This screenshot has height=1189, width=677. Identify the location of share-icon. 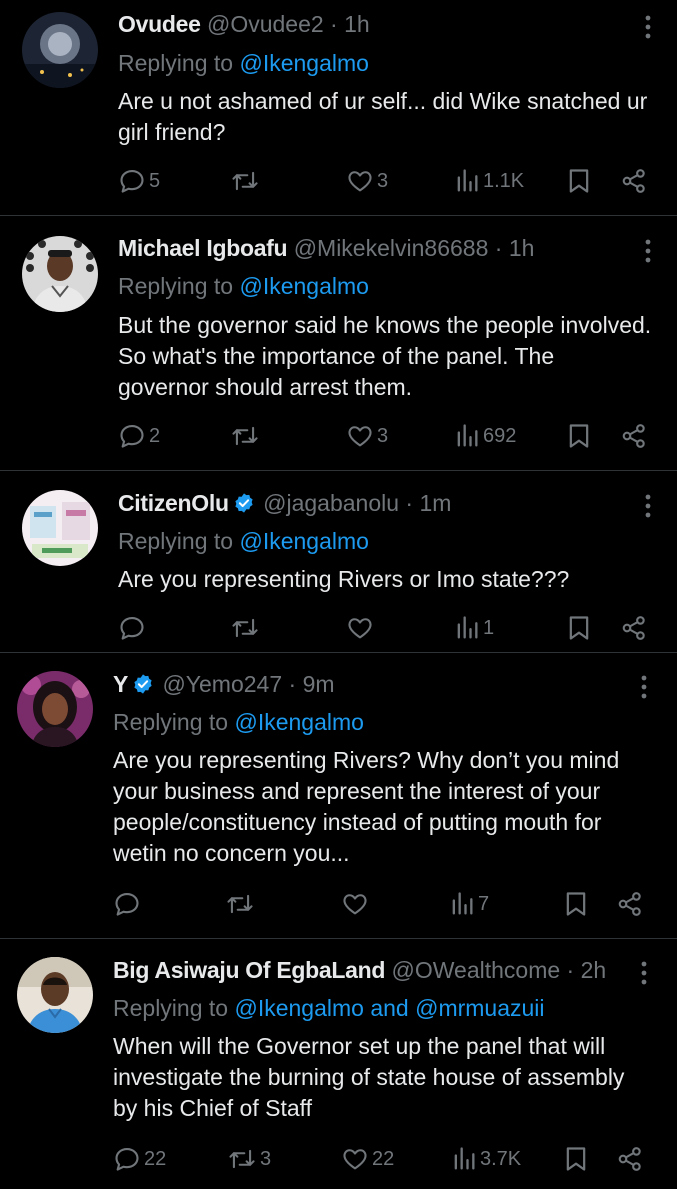
(634, 628).